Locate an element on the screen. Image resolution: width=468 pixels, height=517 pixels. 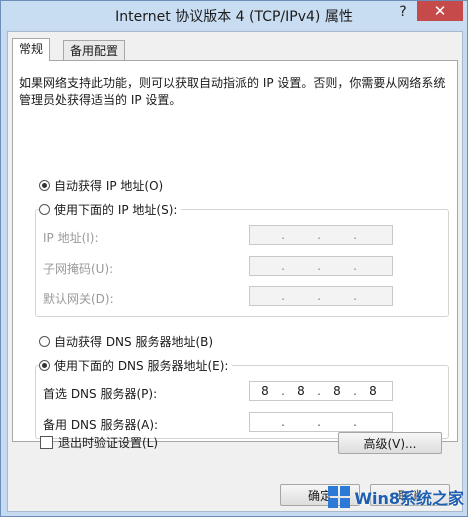
auto-dns-radio: 自动获得 DNS 服务器地址(B) is located at coordinates (126, 341).